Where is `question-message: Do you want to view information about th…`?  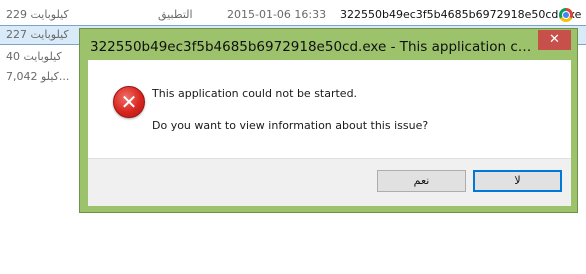 question-message: Do you want to view information about th… is located at coordinates (290, 125).